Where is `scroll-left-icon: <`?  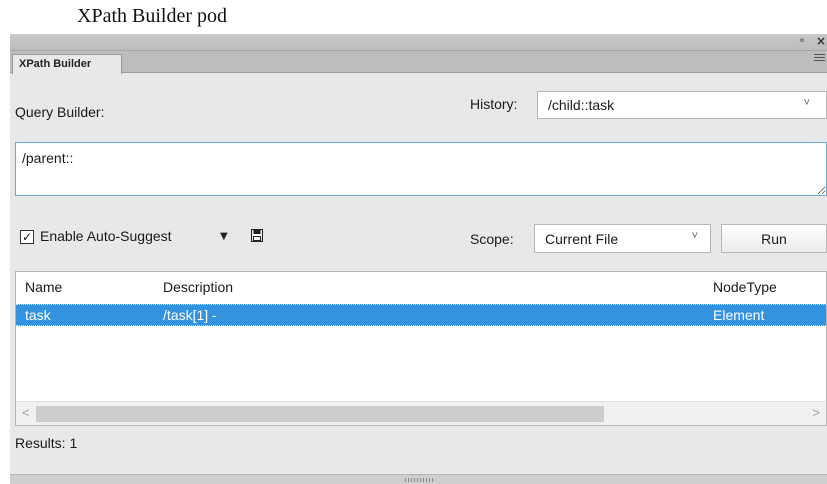
scroll-left-icon: < is located at coordinates (26, 412).